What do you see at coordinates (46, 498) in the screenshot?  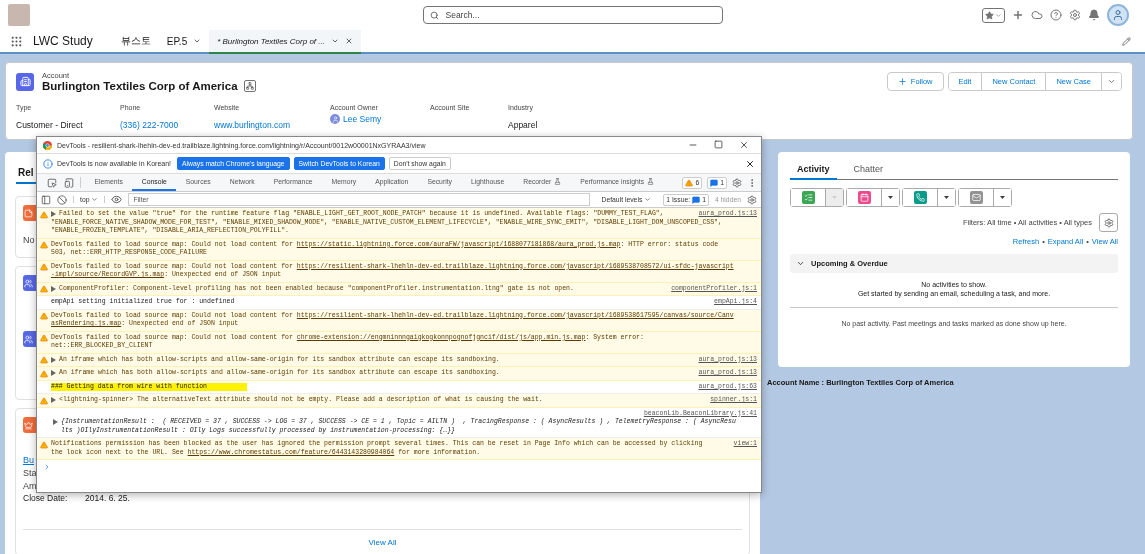 I see `field-label: Close Date:` at bounding box center [46, 498].